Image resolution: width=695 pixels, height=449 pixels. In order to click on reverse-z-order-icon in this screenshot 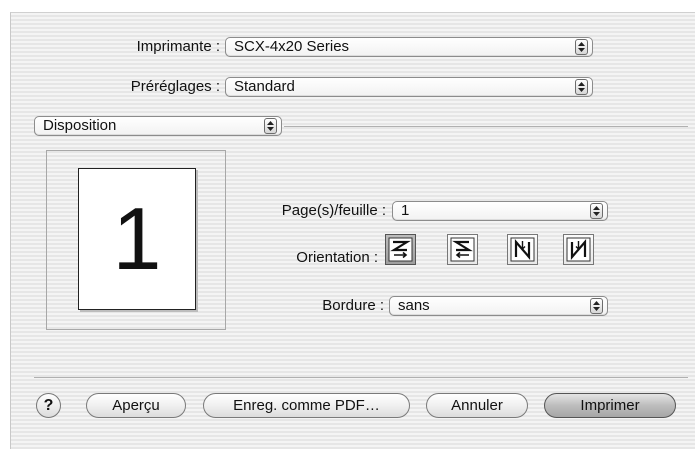, I will do `click(462, 249)`.